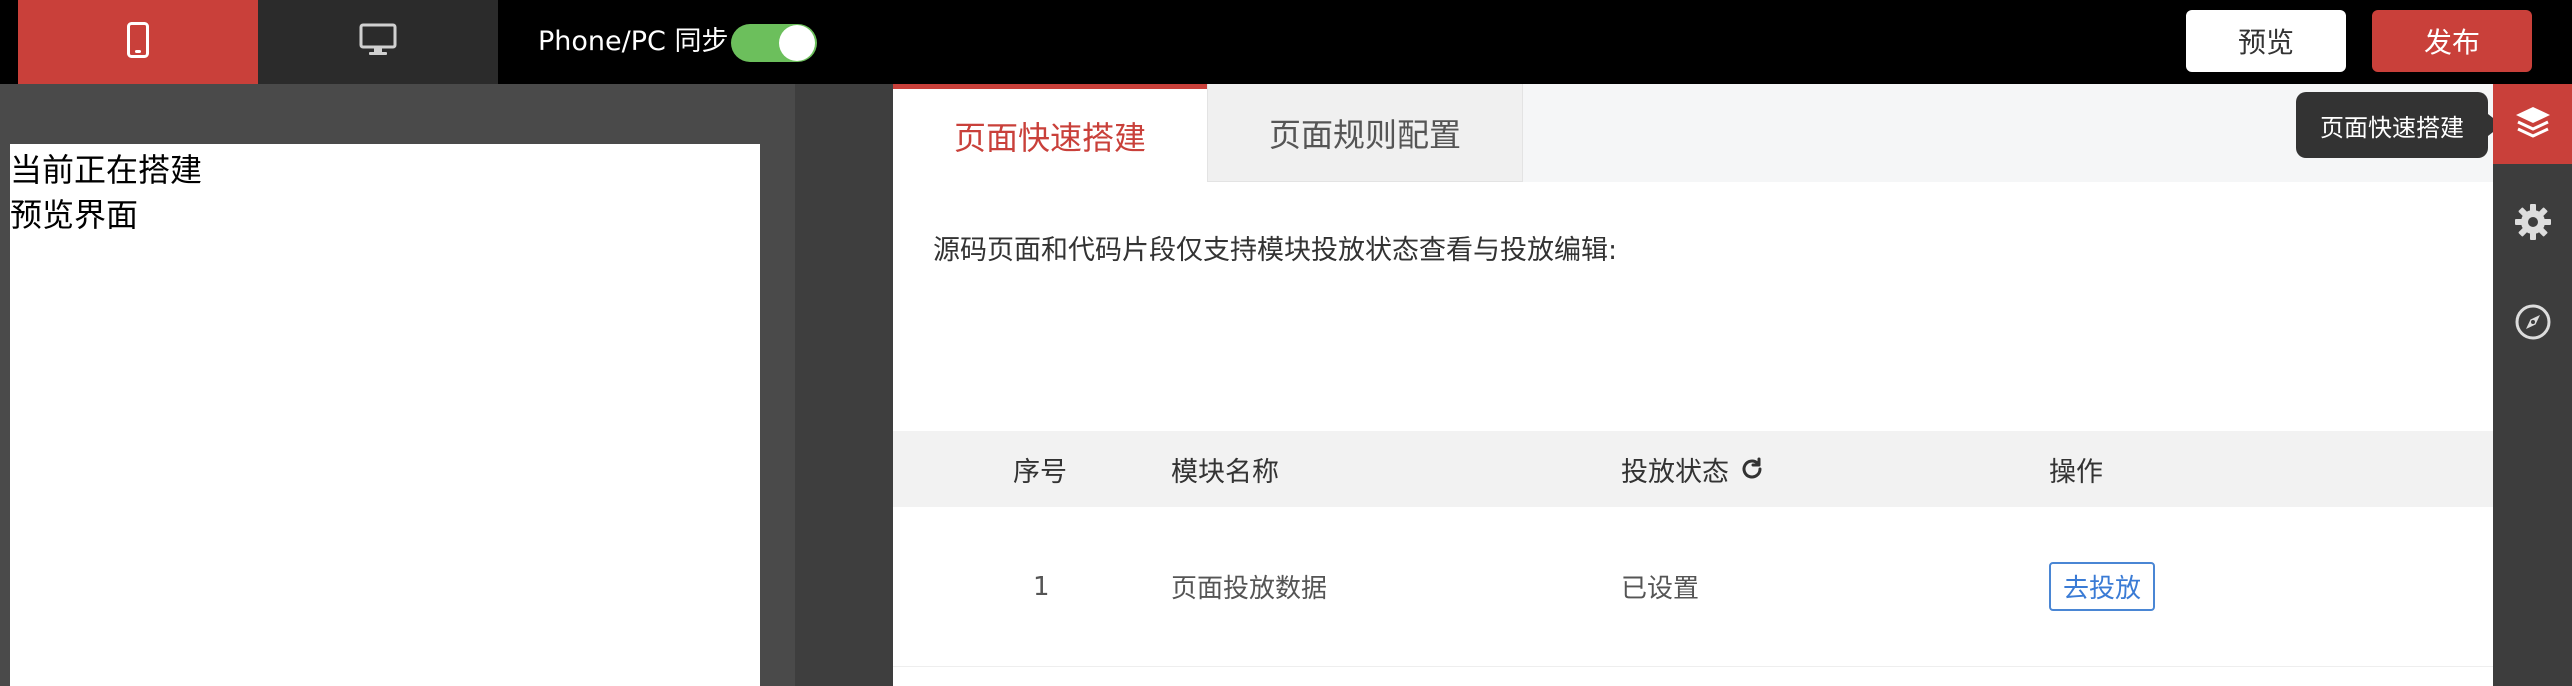 Image resolution: width=2572 pixels, height=686 pixels. I want to click on header-status: 投放状态, so click(1693, 469).